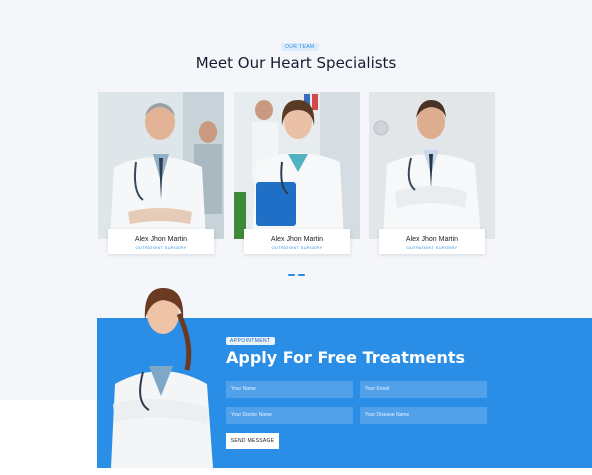  Describe the element at coordinates (346, 357) in the screenshot. I see `appointment-title: Apply For Free Treatments` at that location.